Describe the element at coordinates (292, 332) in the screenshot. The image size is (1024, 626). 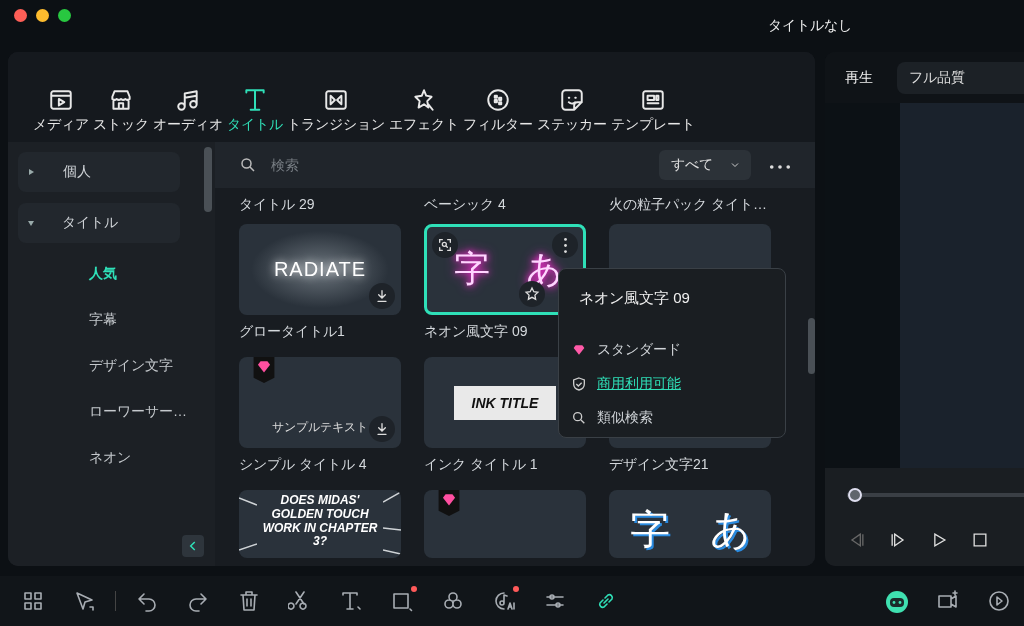
I see `title-label: グロータイトル1` at that location.